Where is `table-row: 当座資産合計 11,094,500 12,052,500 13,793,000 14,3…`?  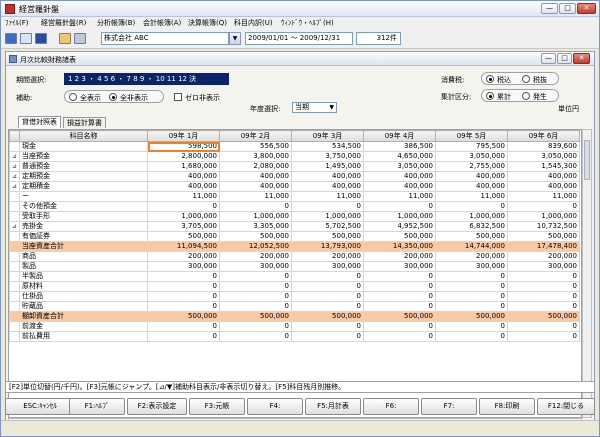
table-row: 当座資産合計 11,094,500 12,052,500 13,793,000 14,3… is located at coordinates (294, 246).